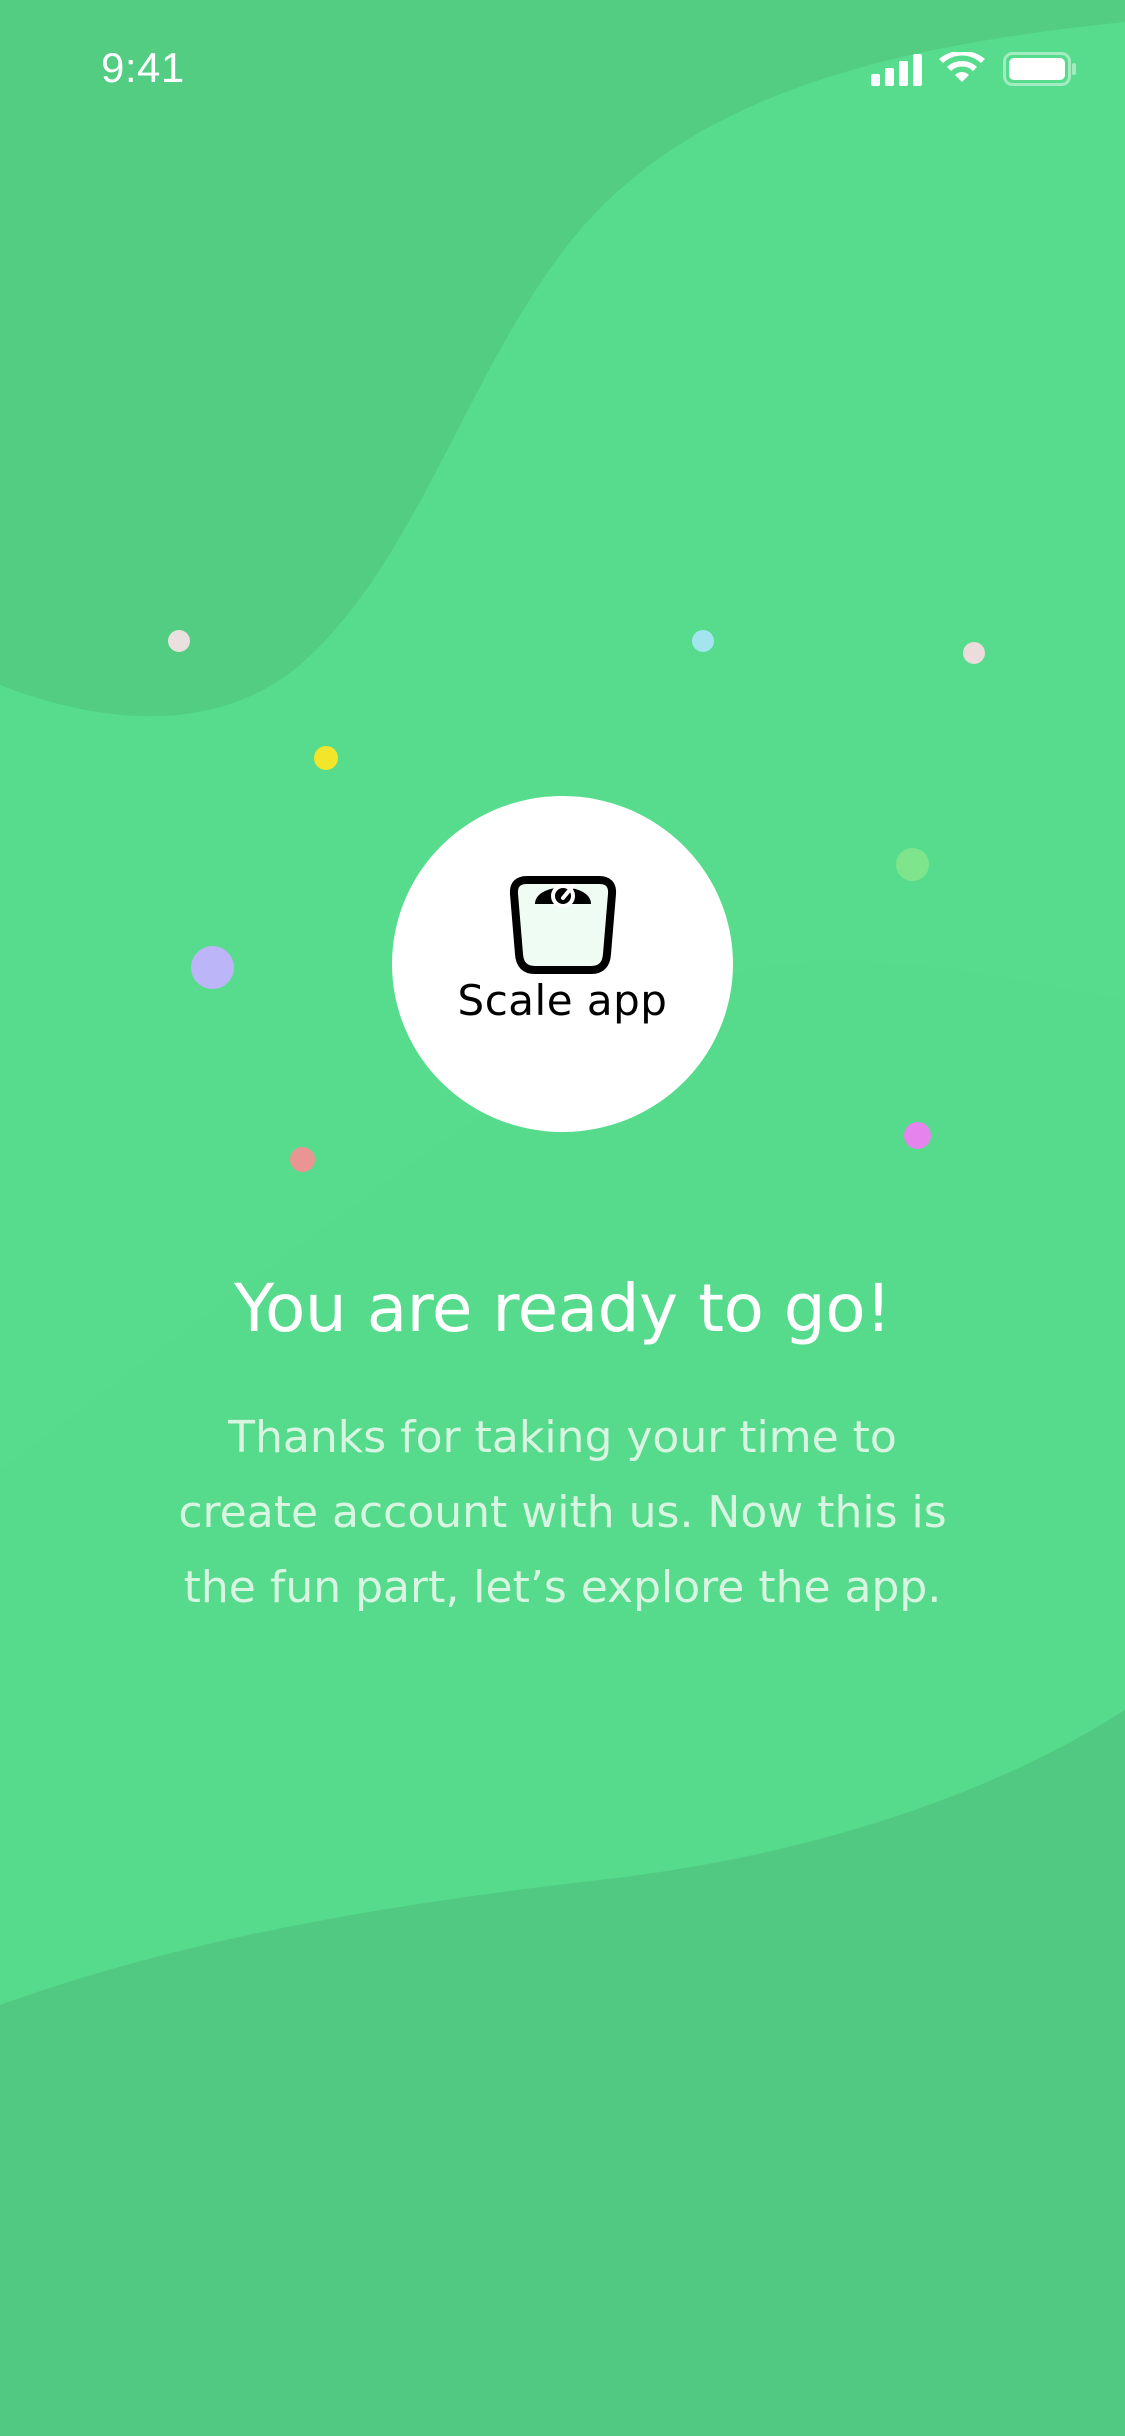 The height and width of the screenshot is (2436, 1125). I want to click on subtitle-line: Thanks for taking your time to, so click(562, 1437).